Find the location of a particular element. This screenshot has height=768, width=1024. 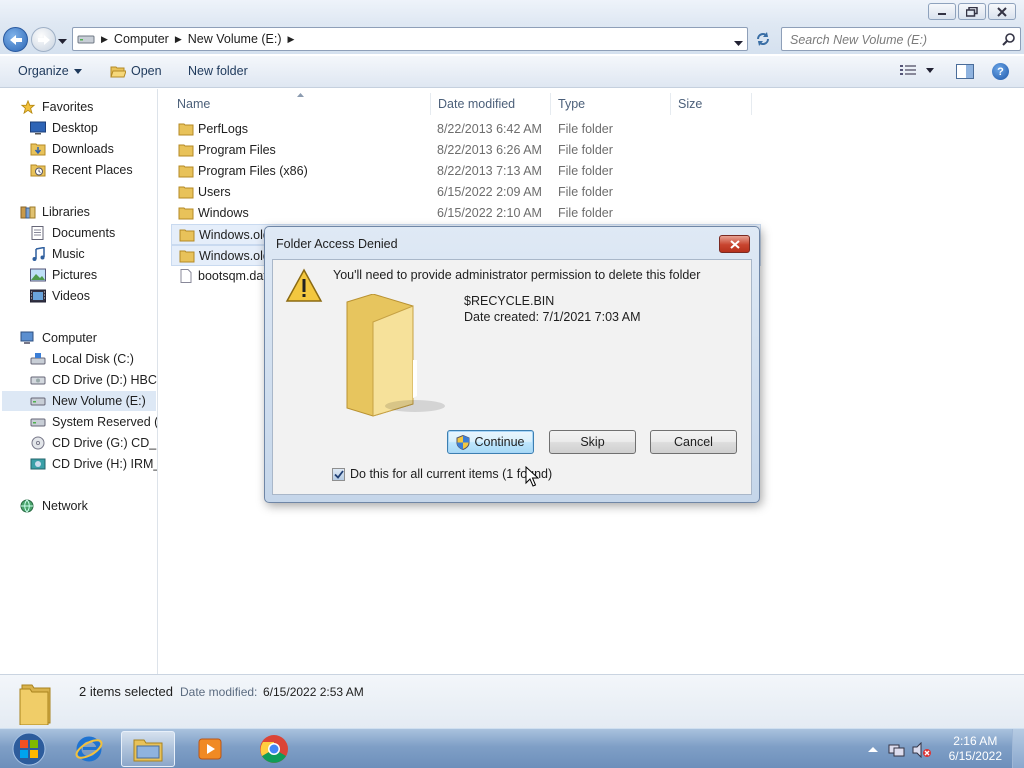

nav-cd-drive-h: CD Drive (H:) IRM_SI is located at coordinates (93, 464).